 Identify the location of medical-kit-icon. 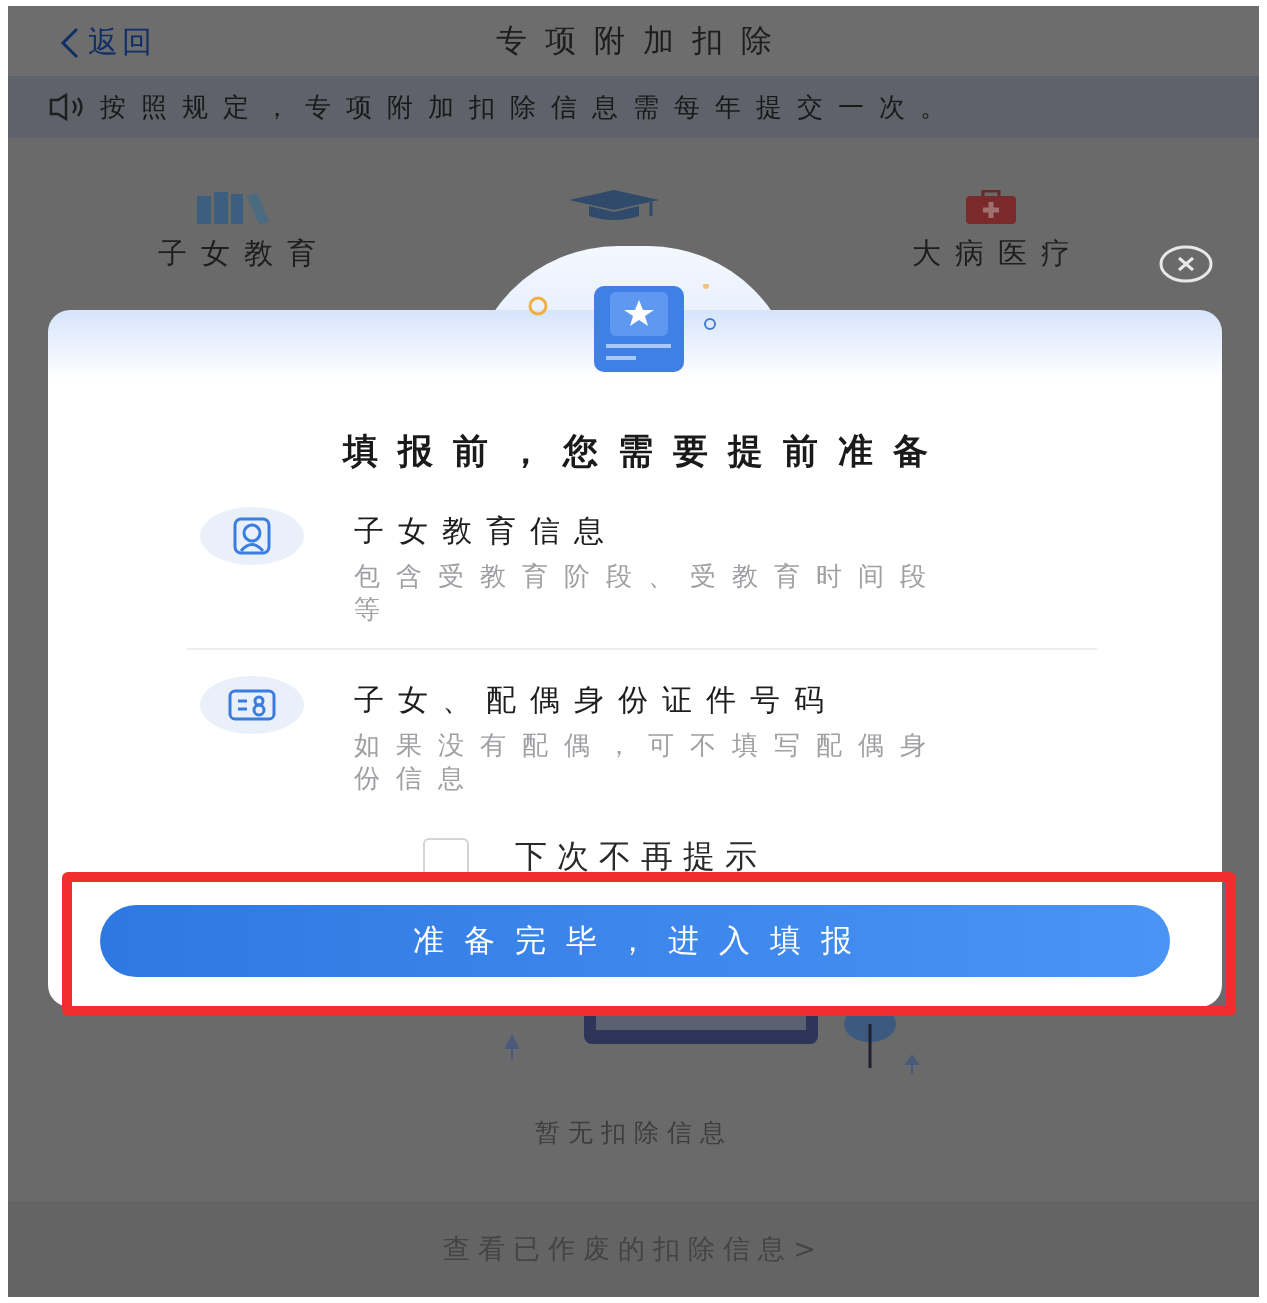
(990, 207).